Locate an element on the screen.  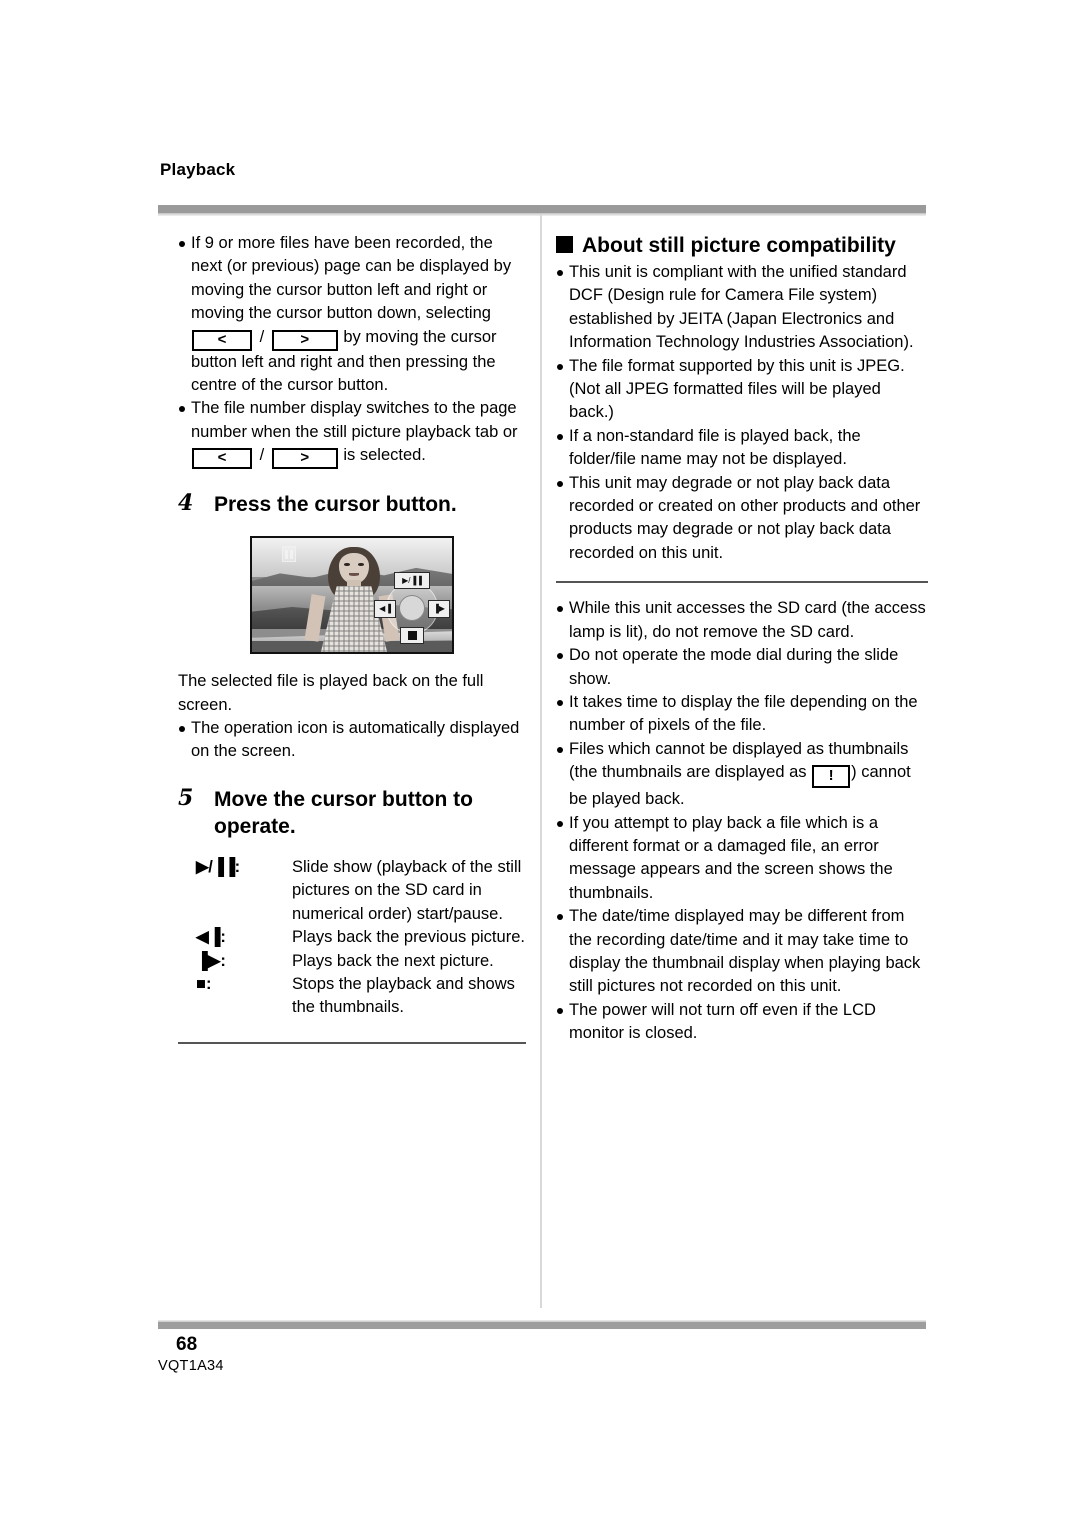
next-glyph: ▐▶ is located at coordinates (208, 960).